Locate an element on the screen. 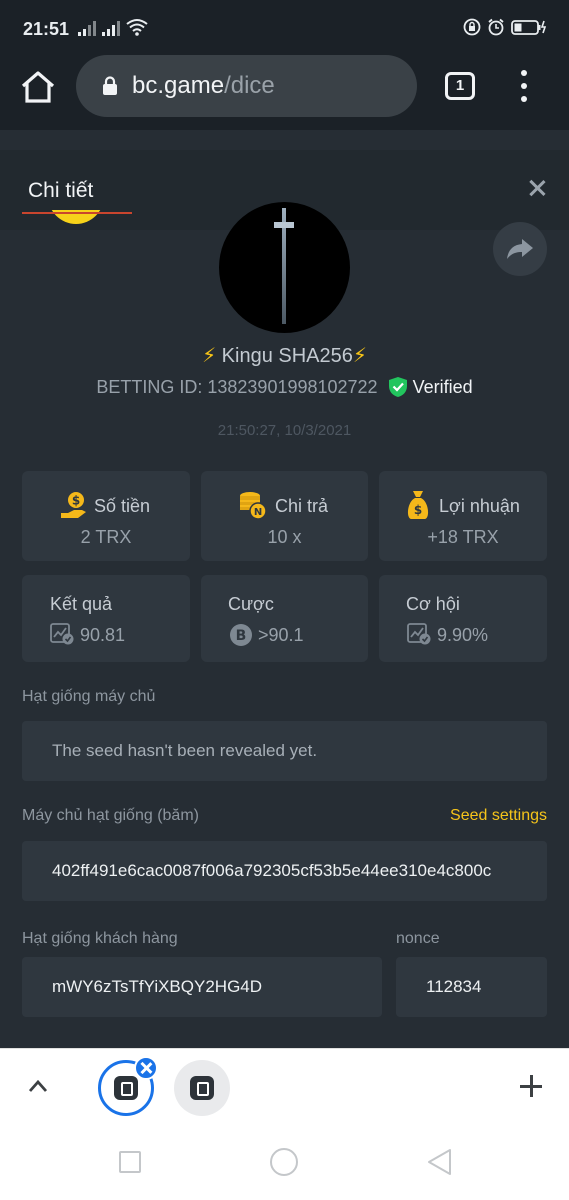  money-bag-icon: $ is located at coordinates (418, 505).